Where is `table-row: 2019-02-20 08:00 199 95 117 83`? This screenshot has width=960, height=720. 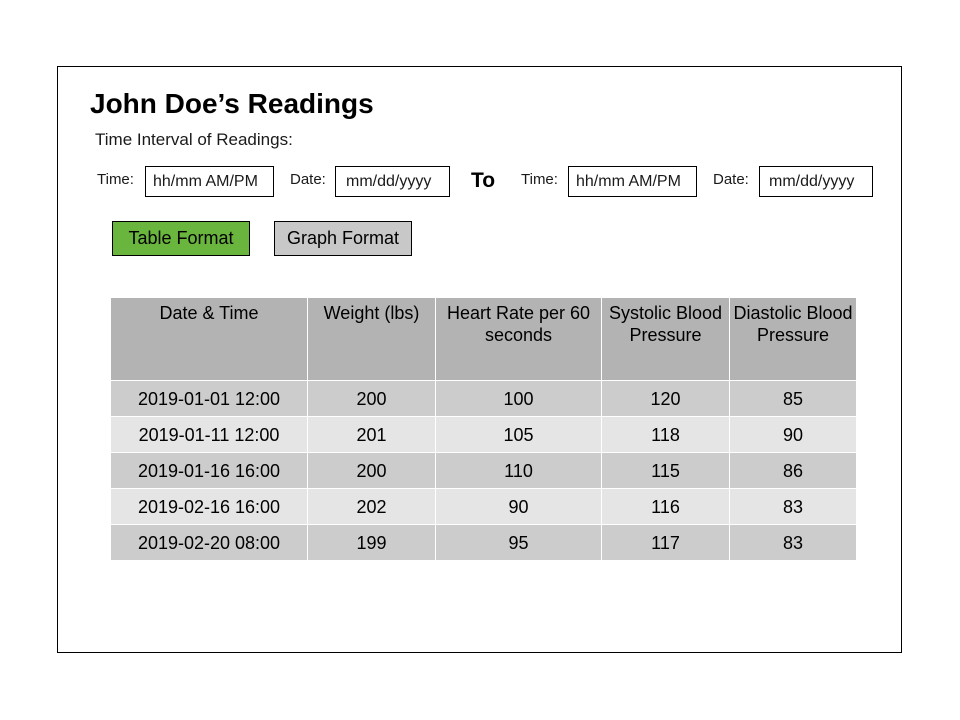 table-row: 2019-02-20 08:00 199 95 117 83 is located at coordinates (483, 542).